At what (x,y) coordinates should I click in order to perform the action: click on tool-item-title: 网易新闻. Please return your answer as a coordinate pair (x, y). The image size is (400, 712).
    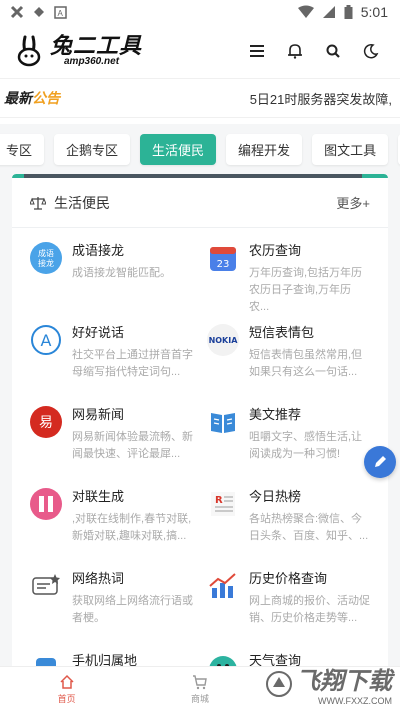
    Looking at the image, I should click on (98, 414).